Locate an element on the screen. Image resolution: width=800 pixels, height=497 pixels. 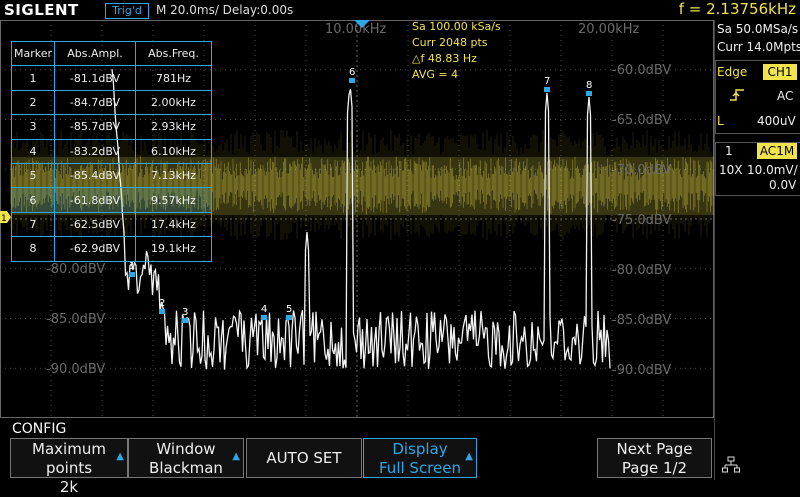
table-row: 4 -83.2dBV 6.10kHz is located at coordinates (111, 151).